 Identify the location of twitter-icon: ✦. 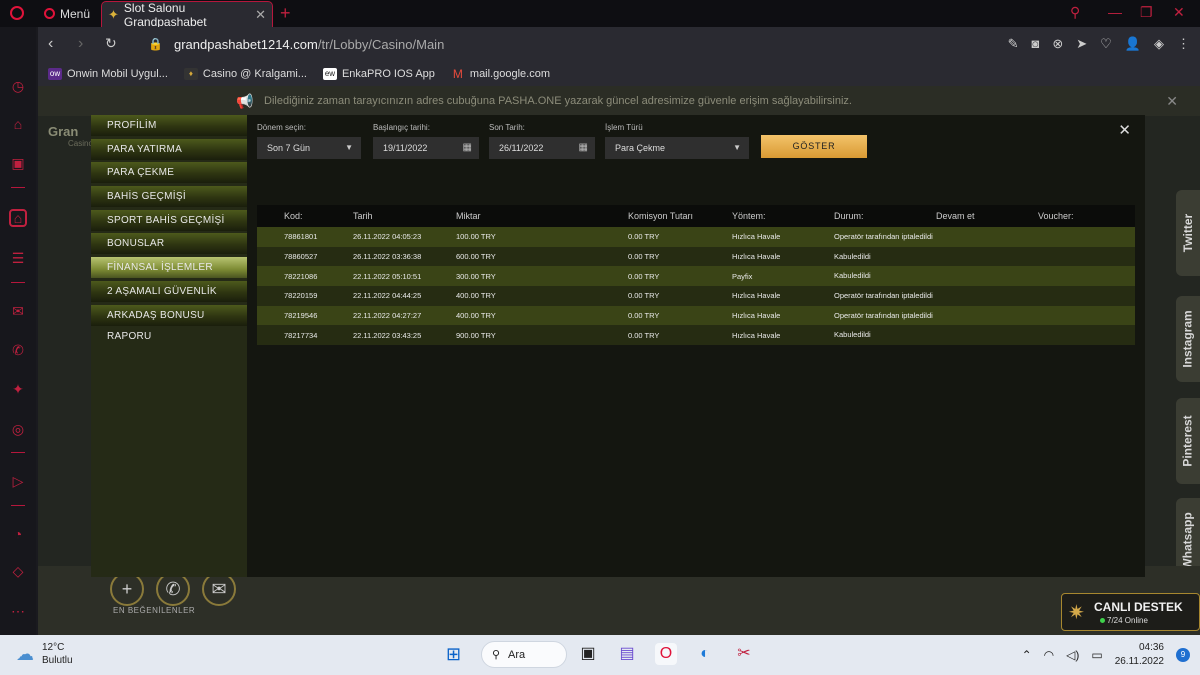
(18, 389).